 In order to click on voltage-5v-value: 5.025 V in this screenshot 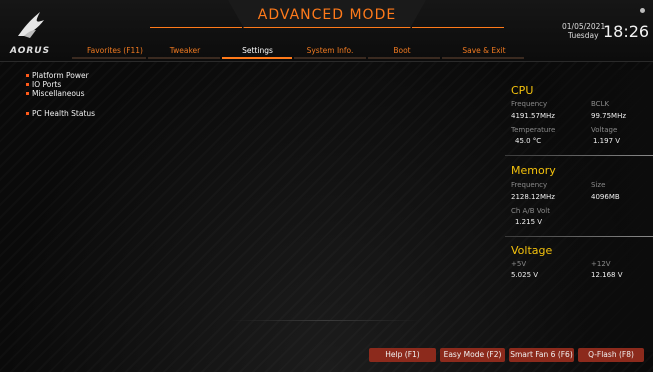, I will do `click(525, 275)`.